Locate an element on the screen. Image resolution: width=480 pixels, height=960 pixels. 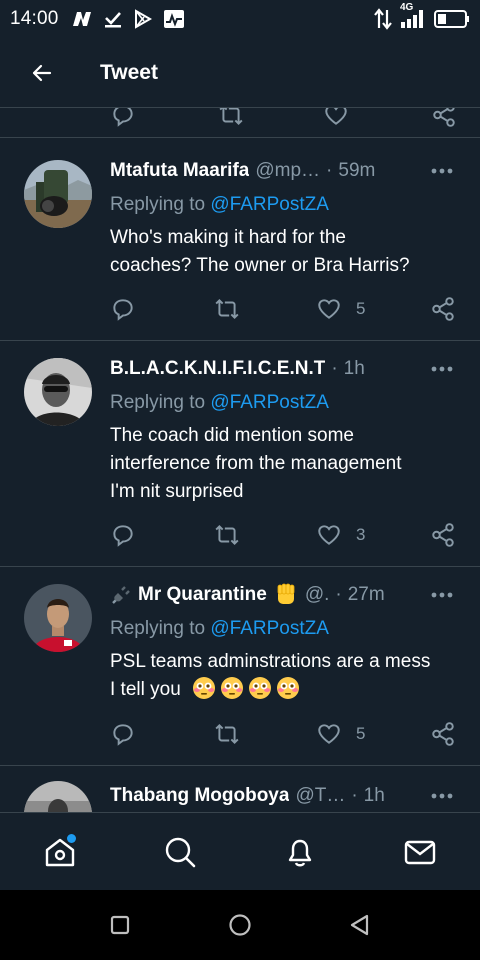
display-name: Thabang Mogoboya is located at coordinates (199, 796).